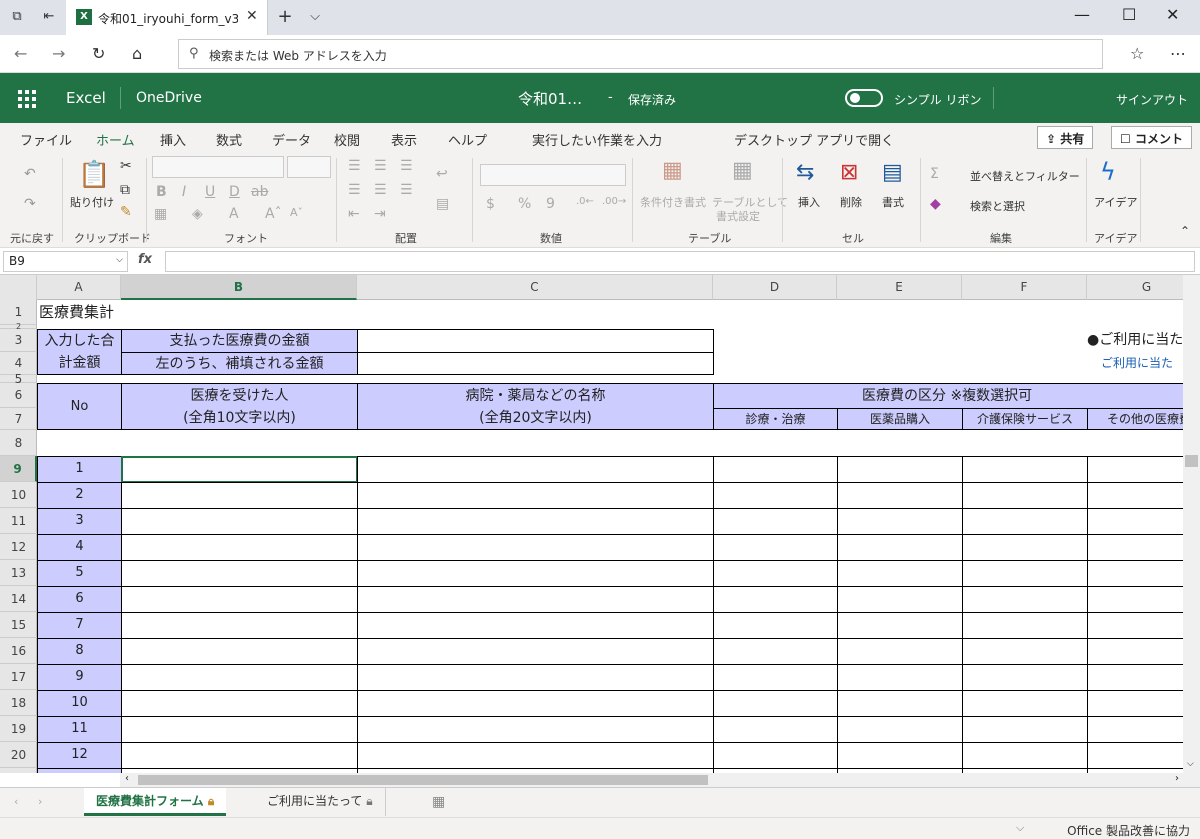 The height and width of the screenshot is (839, 1200). Describe the element at coordinates (1151, 137) in the screenshot. I see `comment-button: ☐ コメント` at that location.